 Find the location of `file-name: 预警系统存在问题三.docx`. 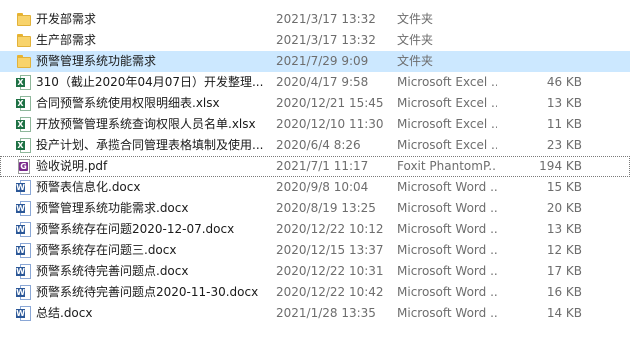

file-name: 预警系统存在问题三.docx is located at coordinates (106, 250).